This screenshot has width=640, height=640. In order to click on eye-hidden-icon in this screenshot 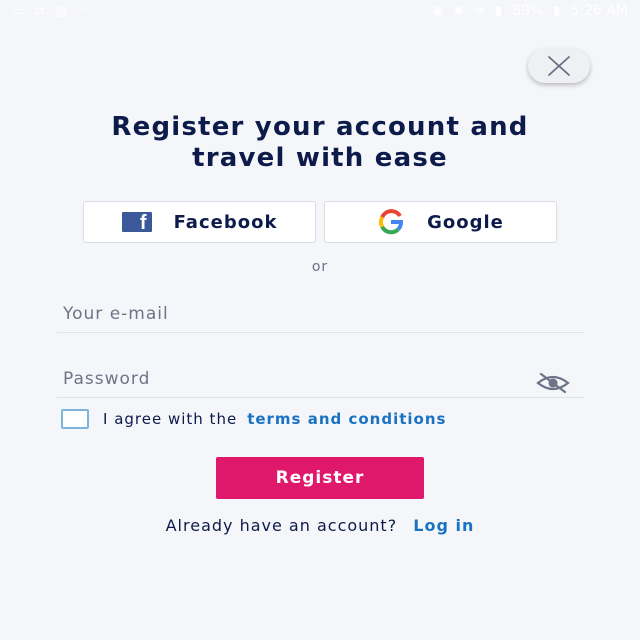, I will do `click(553, 383)`.